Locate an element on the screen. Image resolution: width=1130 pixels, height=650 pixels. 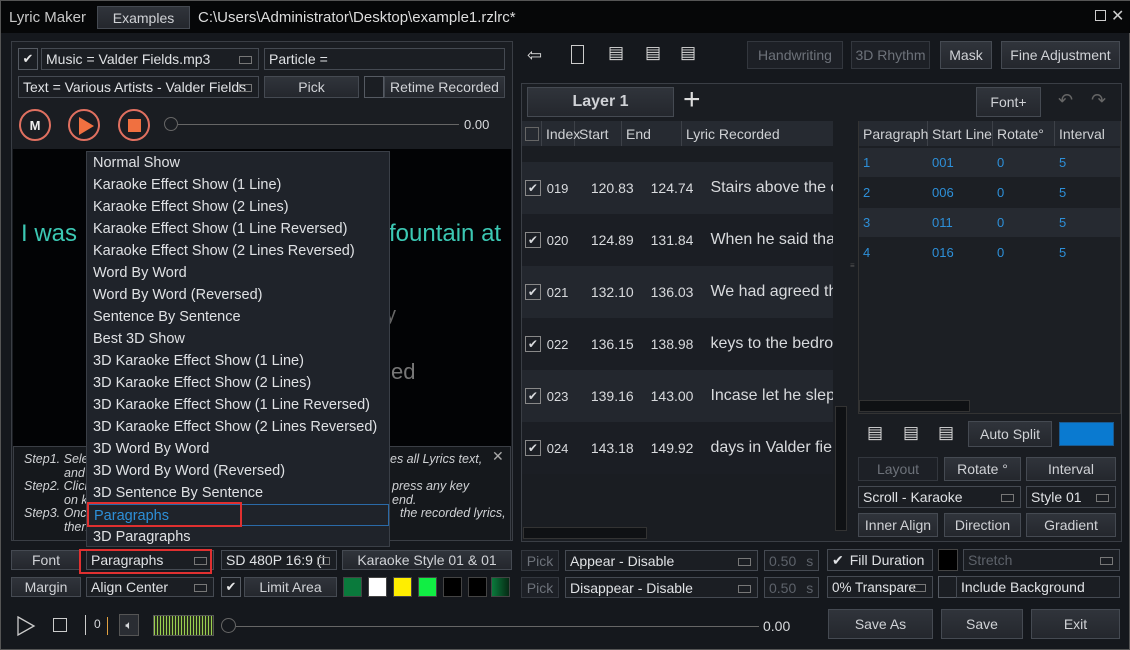
music-checkbox: ✔ is located at coordinates (28, 59).